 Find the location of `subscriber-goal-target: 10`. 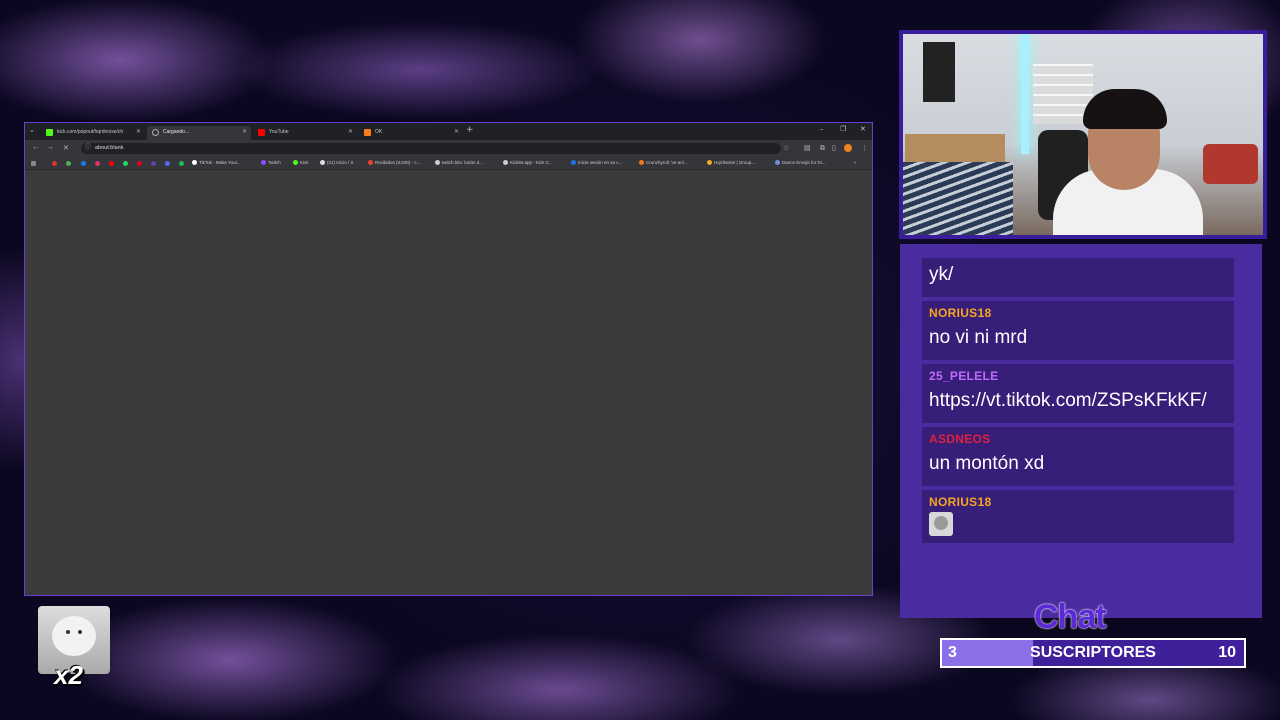

subscriber-goal-target: 10 is located at coordinates (1227, 652).